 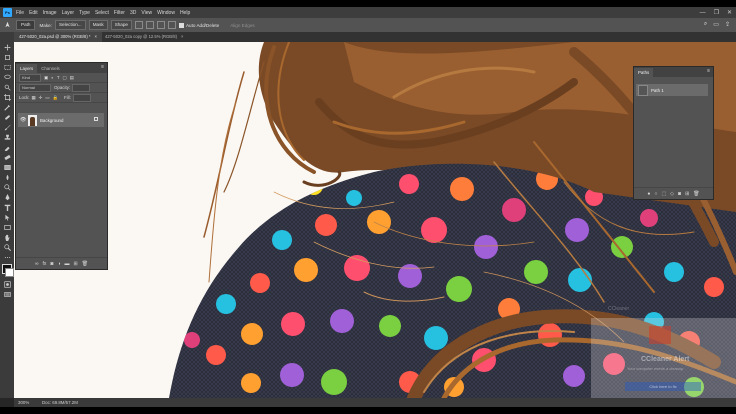 I want to click on tools-panel, so click(x=7, y=215).